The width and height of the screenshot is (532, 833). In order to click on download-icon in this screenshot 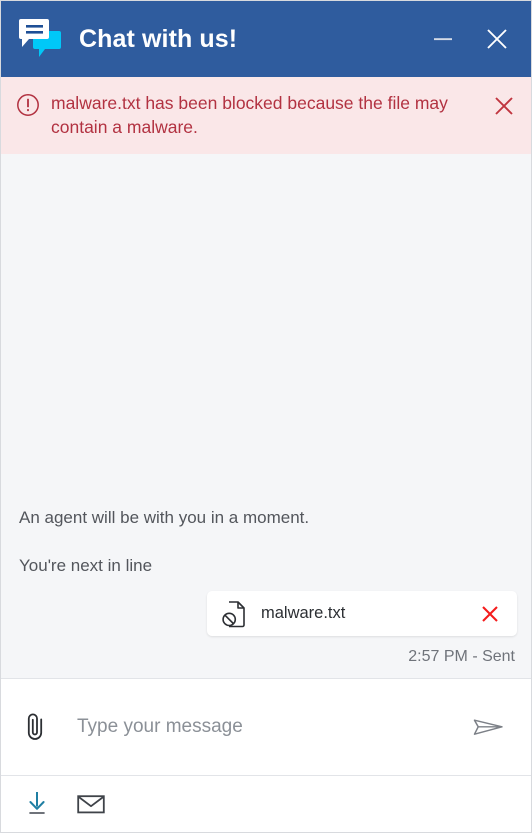, I will do `click(37, 804)`.